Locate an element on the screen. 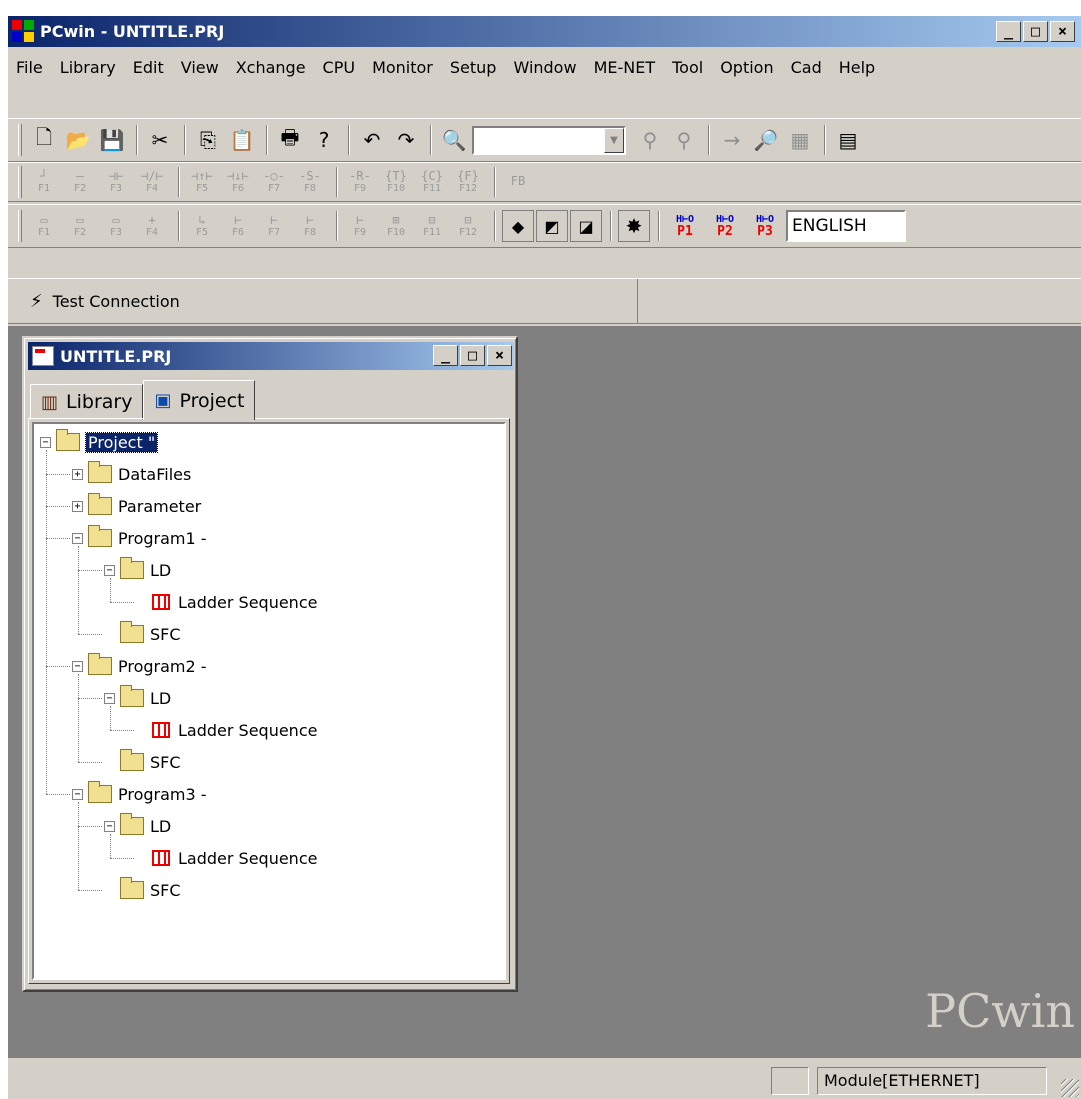  menu-monitor: Monitor is located at coordinates (402, 68).